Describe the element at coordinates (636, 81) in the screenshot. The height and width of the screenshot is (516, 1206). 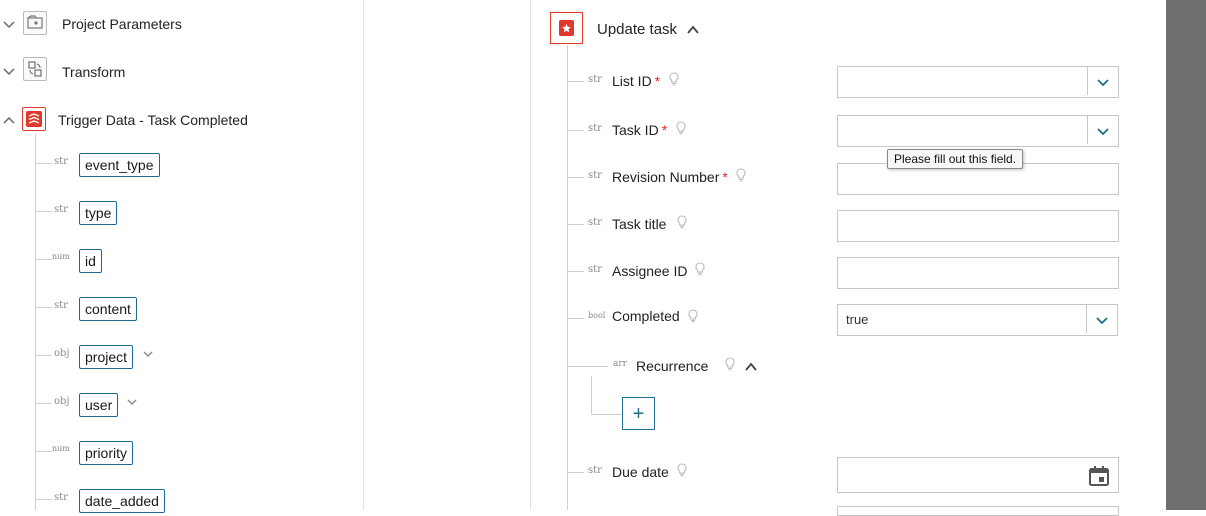
I see `list-id-label: List ID *` at that location.